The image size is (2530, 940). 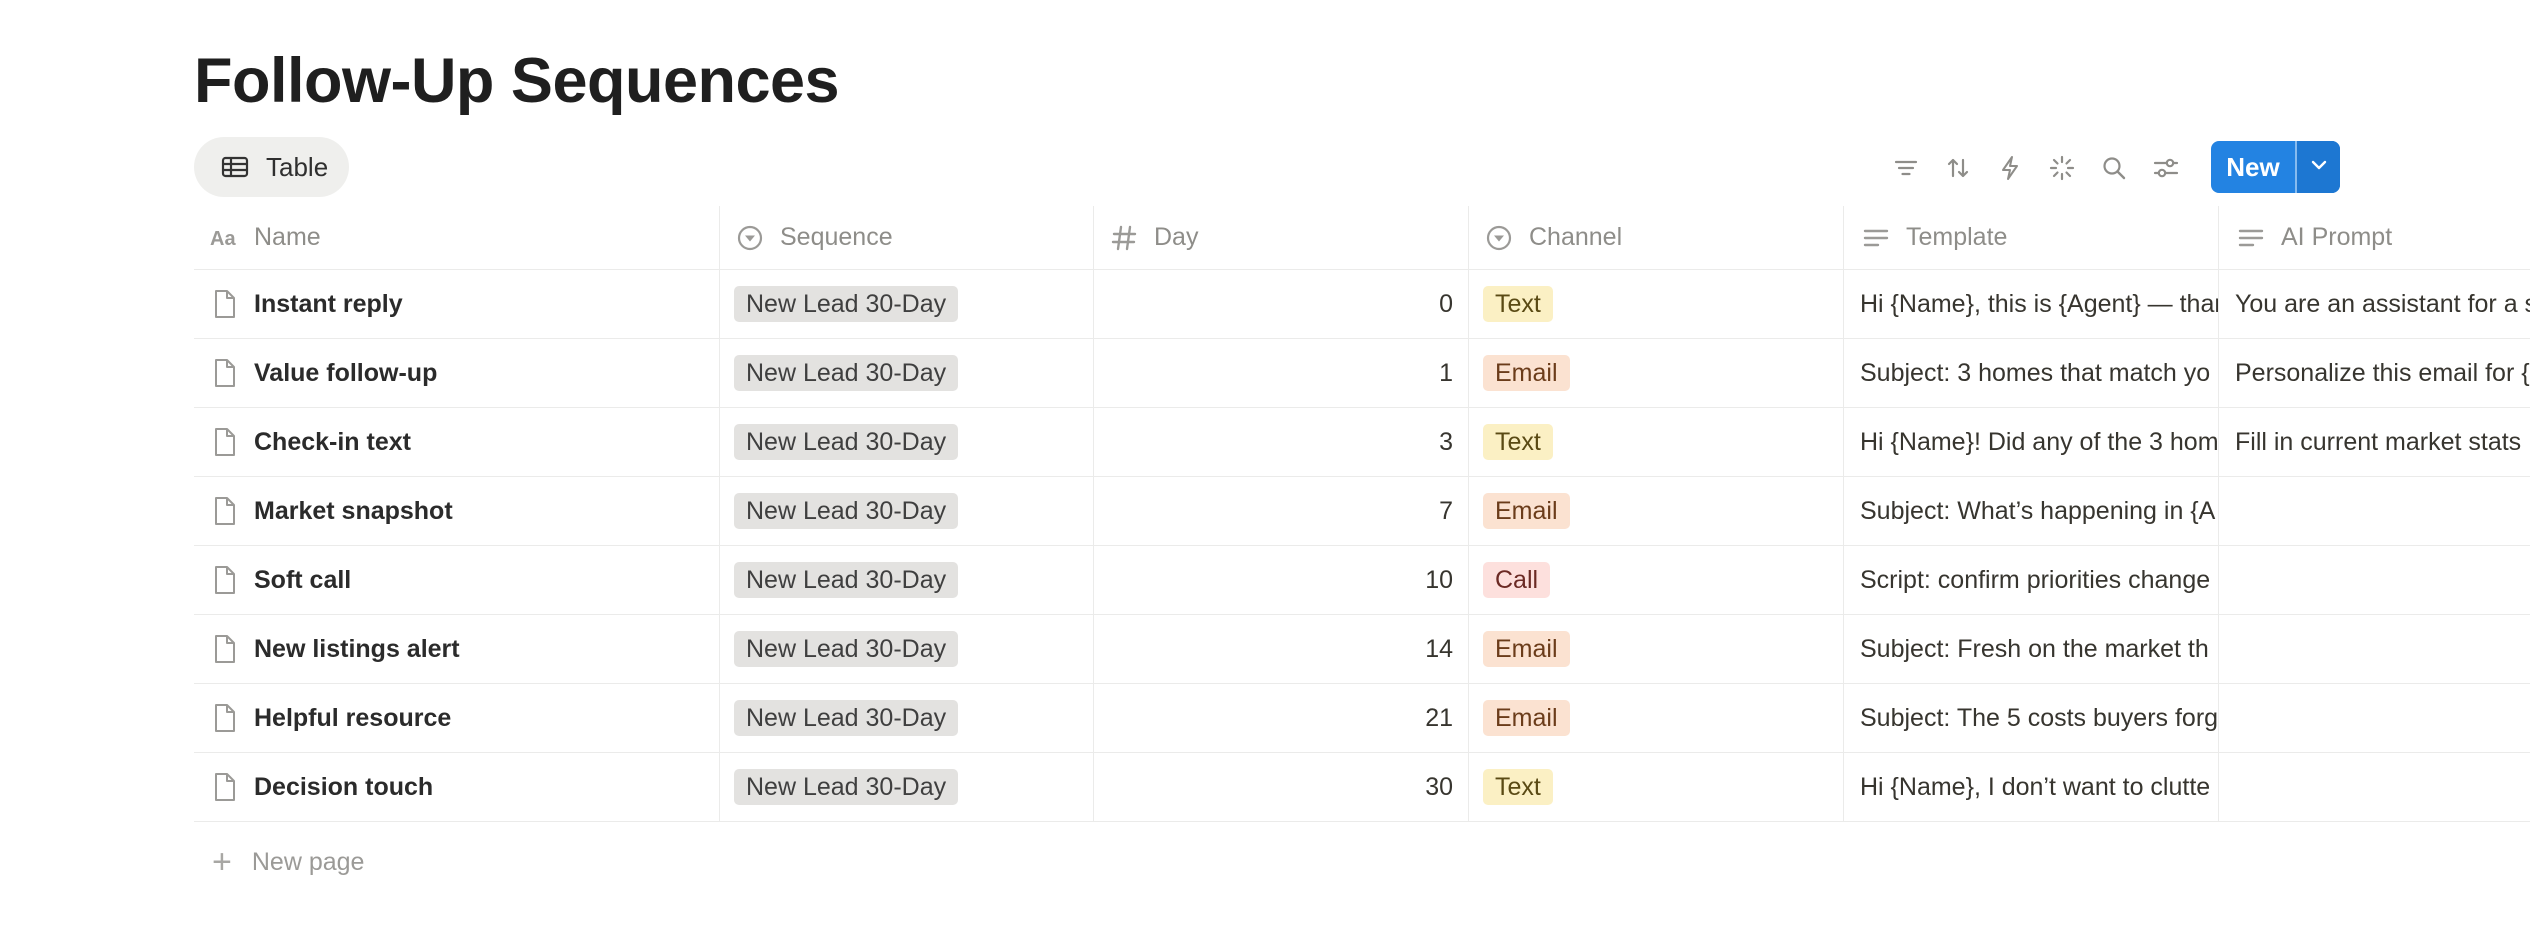 What do you see at coordinates (457, 787) in the screenshot?
I see `name-cell: Decision touch` at bounding box center [457, 787].